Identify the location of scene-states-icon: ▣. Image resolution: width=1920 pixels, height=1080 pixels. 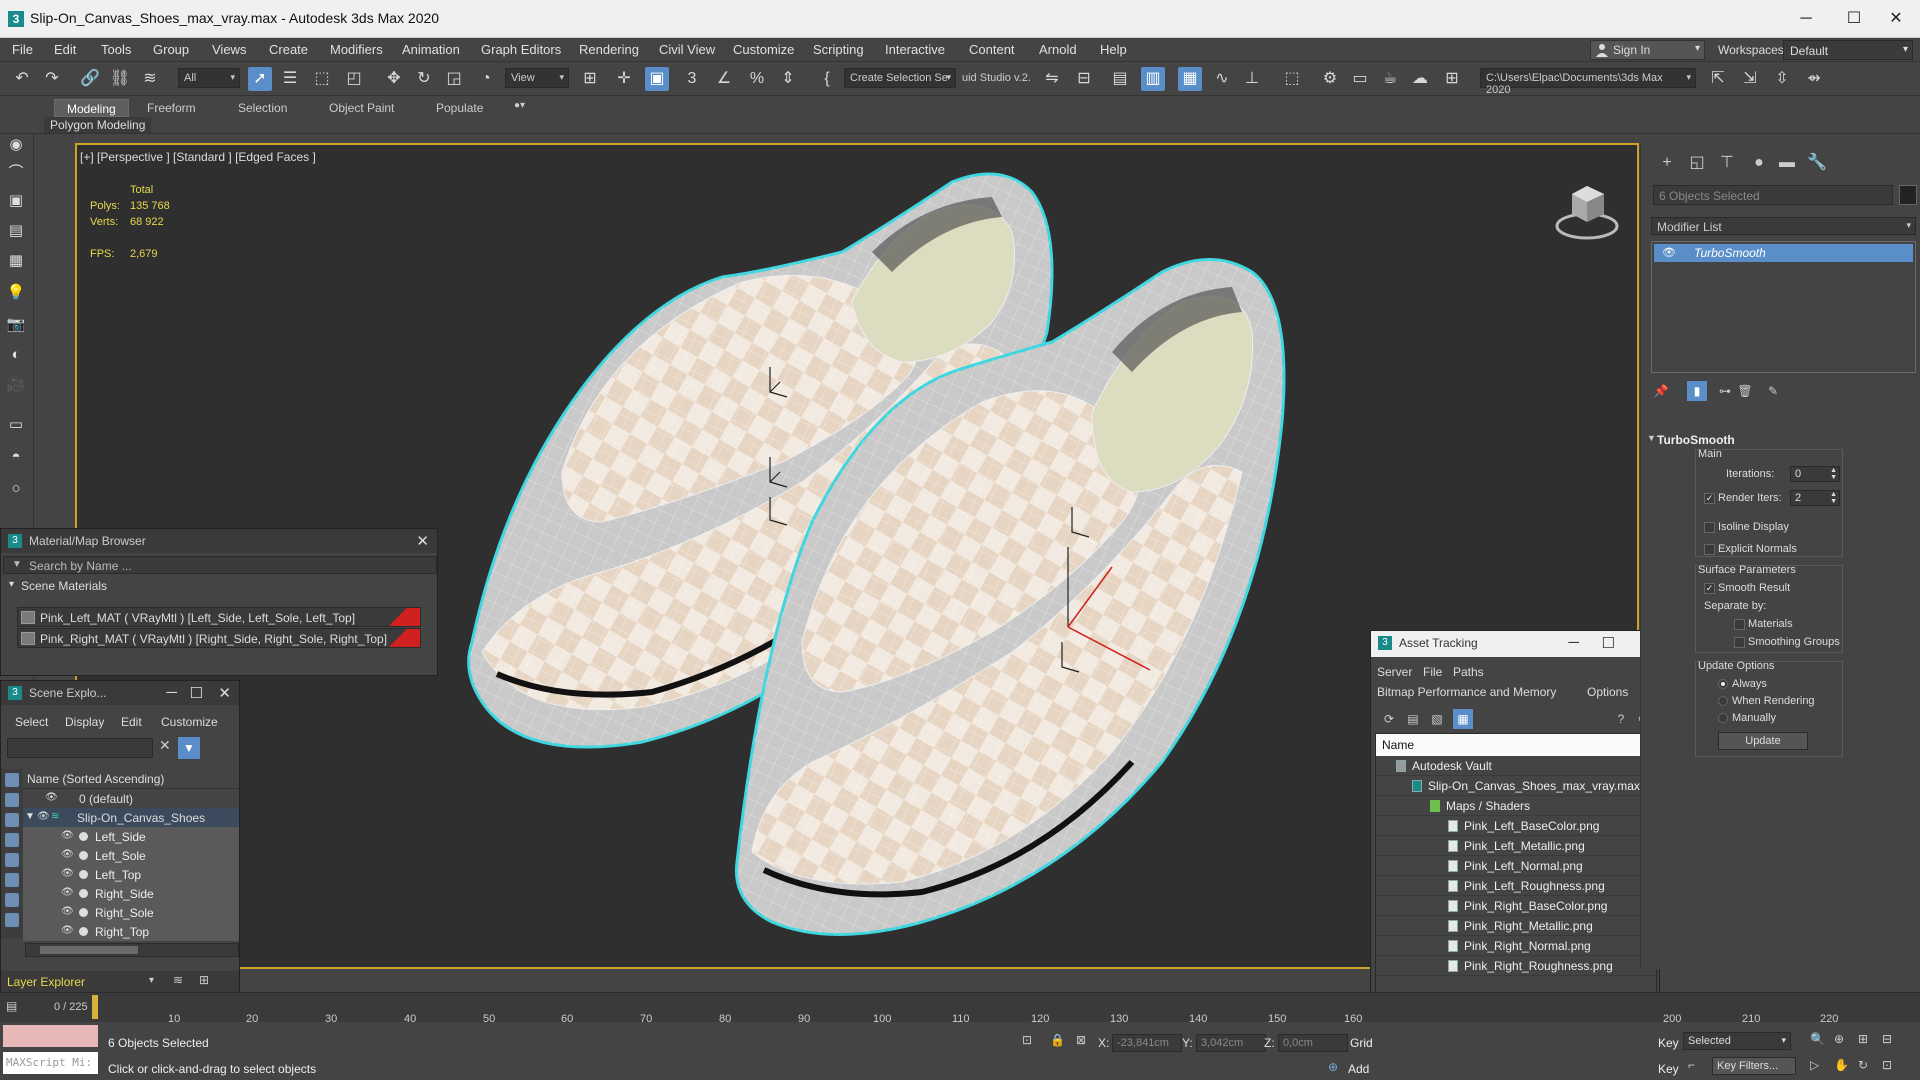
(16, 201).